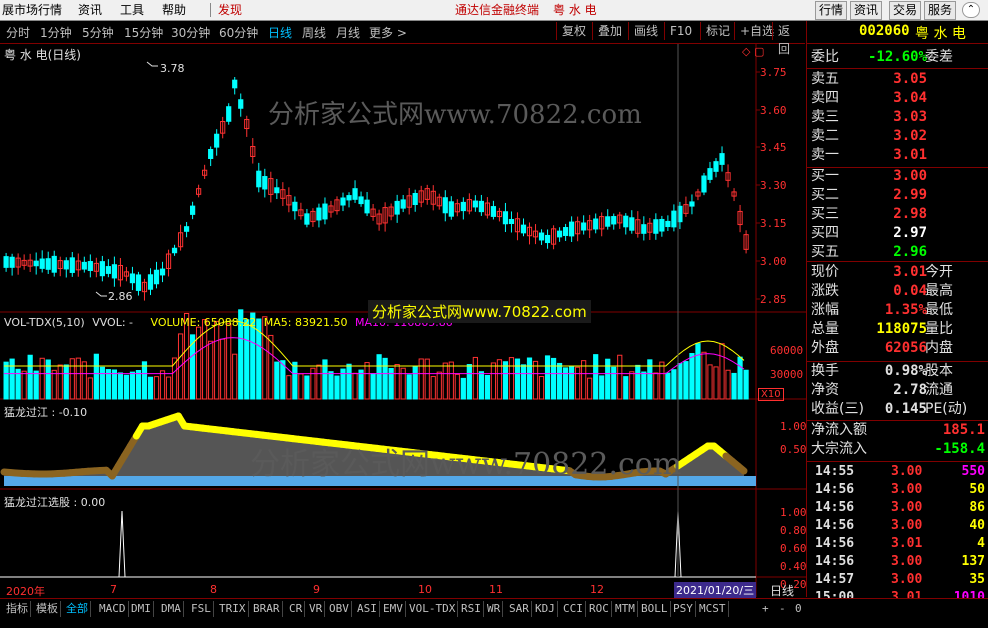 The width and height of the screenshot is (988, 628). What do you see at coordinates (77, 609) in the screenshot?
I see `tab-all: 全部` at bounding box center [77, 609].